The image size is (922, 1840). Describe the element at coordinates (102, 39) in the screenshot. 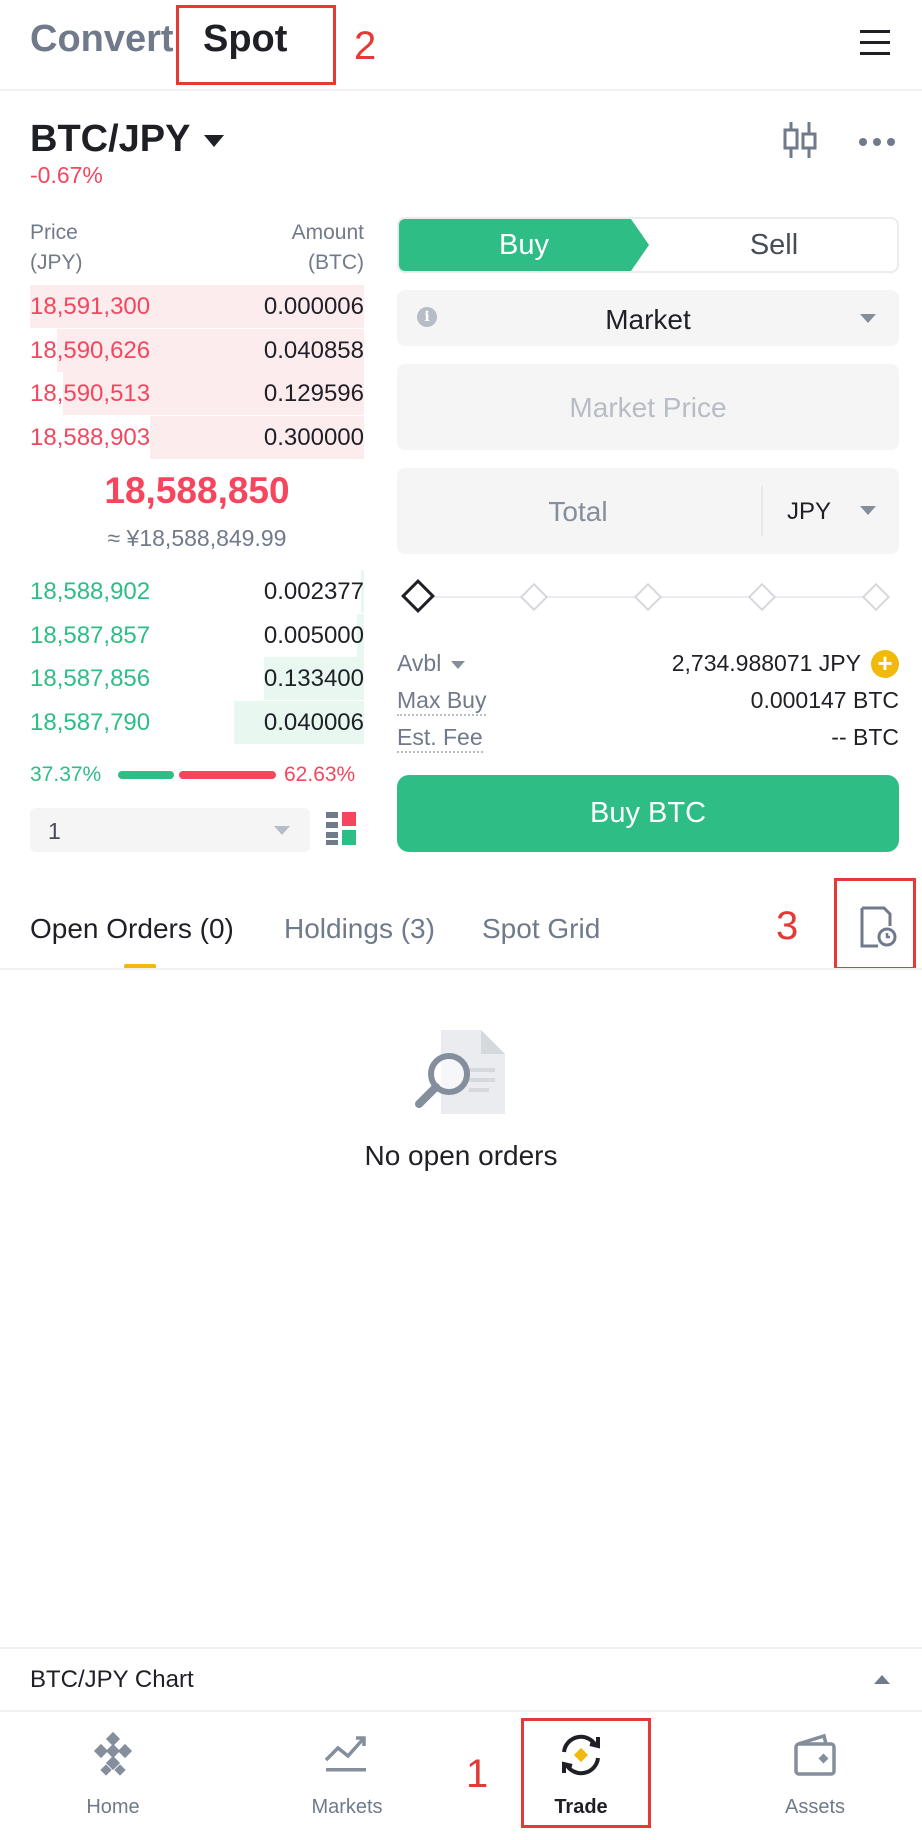

I see `tab-convert: Convert` at that location.